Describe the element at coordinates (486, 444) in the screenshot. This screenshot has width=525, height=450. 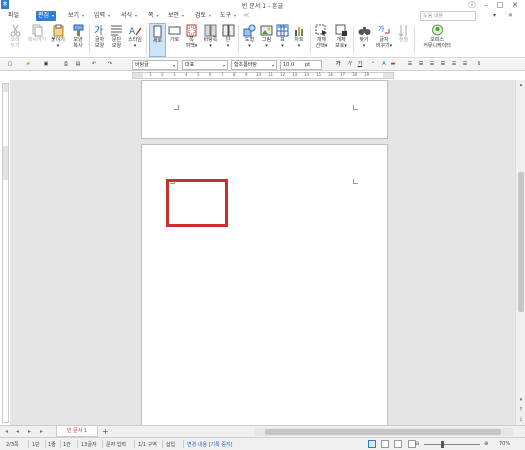
I see `zoom-in-button: ⊕` at that location.